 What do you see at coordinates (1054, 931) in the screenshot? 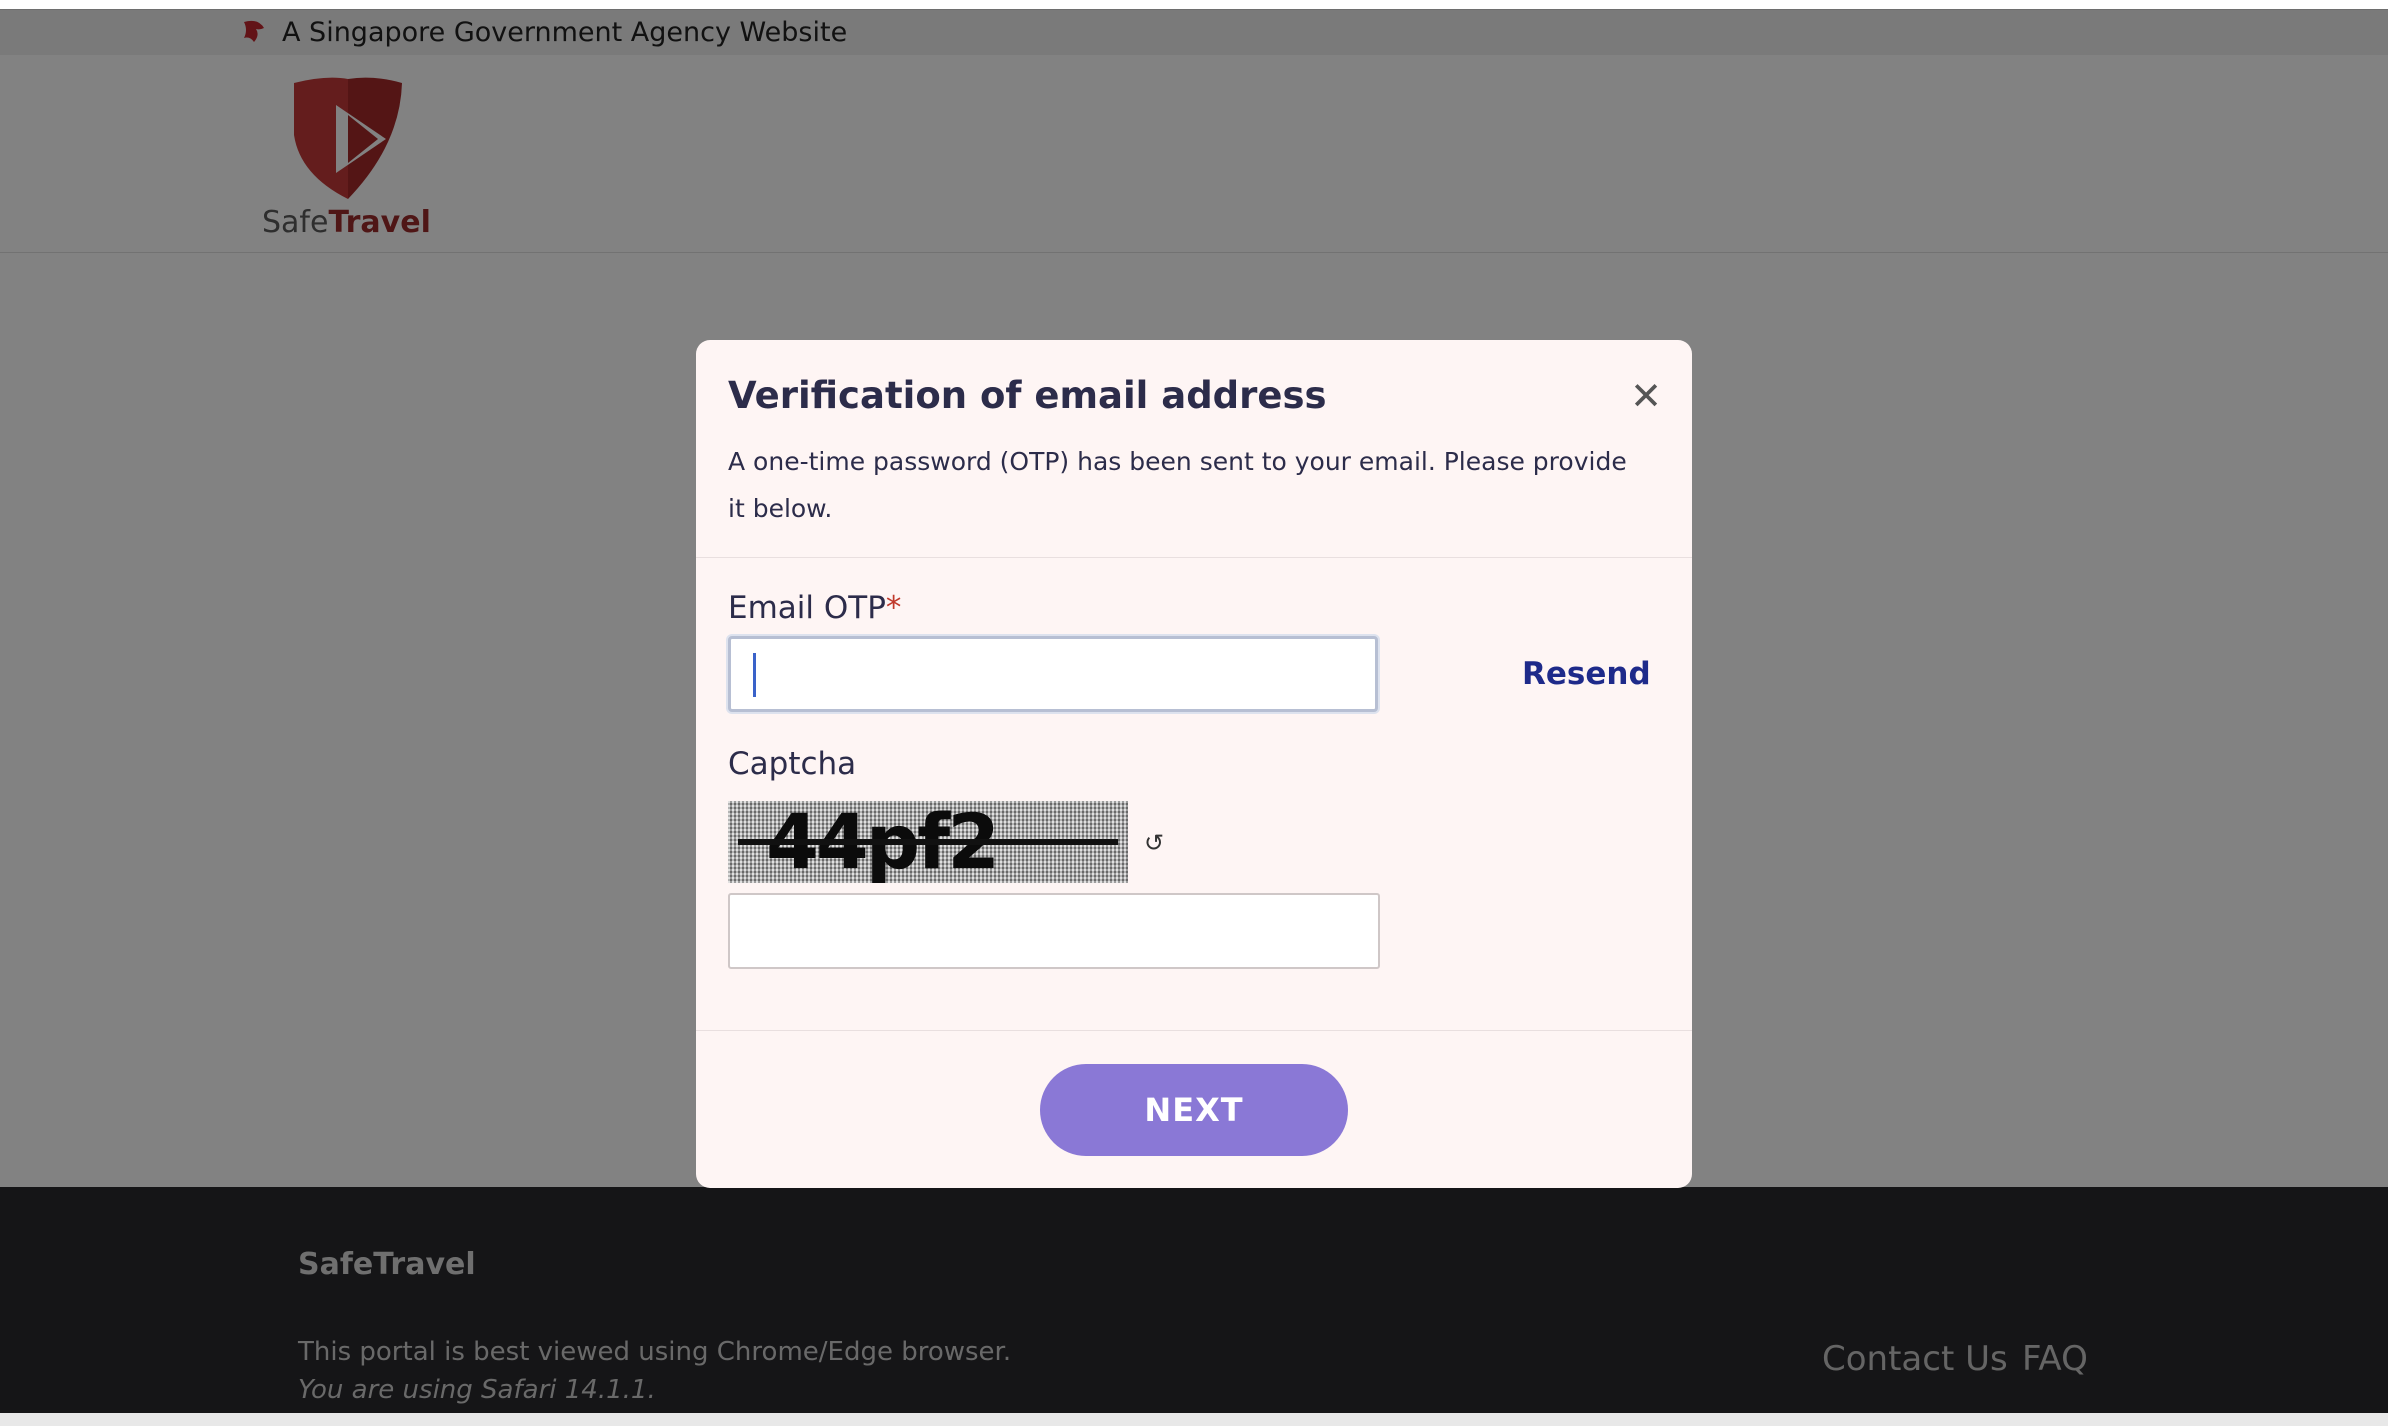
I see `captcha-input` at bounding box center [1054, 931].